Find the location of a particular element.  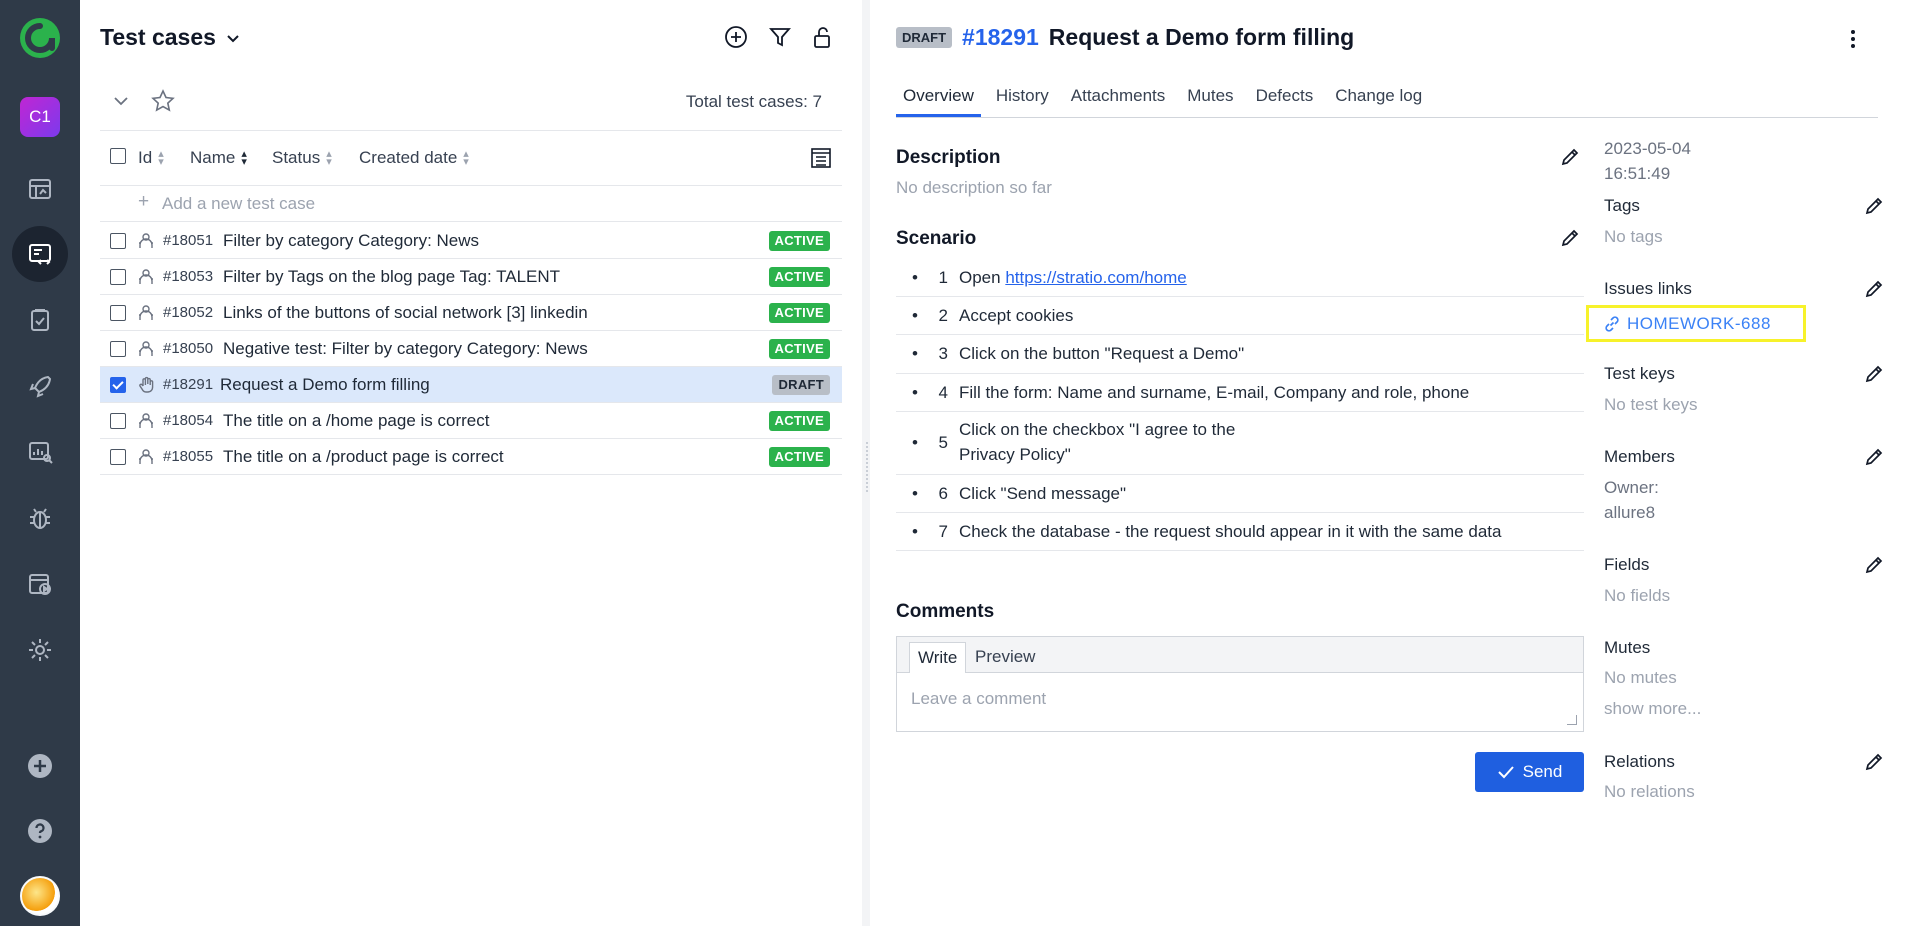

draft-badge: DRAFT is located at coordinates (924, 37).